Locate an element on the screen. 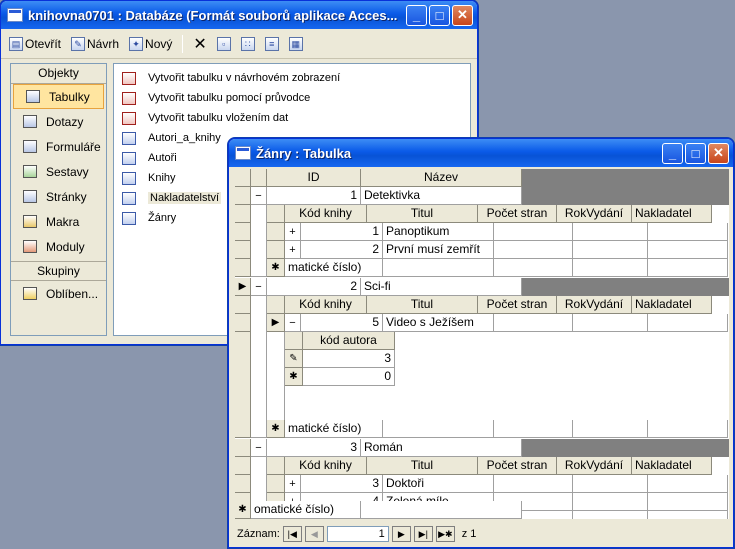  cell-autonumber: matické číslo) is located at coordinates (334, 268).